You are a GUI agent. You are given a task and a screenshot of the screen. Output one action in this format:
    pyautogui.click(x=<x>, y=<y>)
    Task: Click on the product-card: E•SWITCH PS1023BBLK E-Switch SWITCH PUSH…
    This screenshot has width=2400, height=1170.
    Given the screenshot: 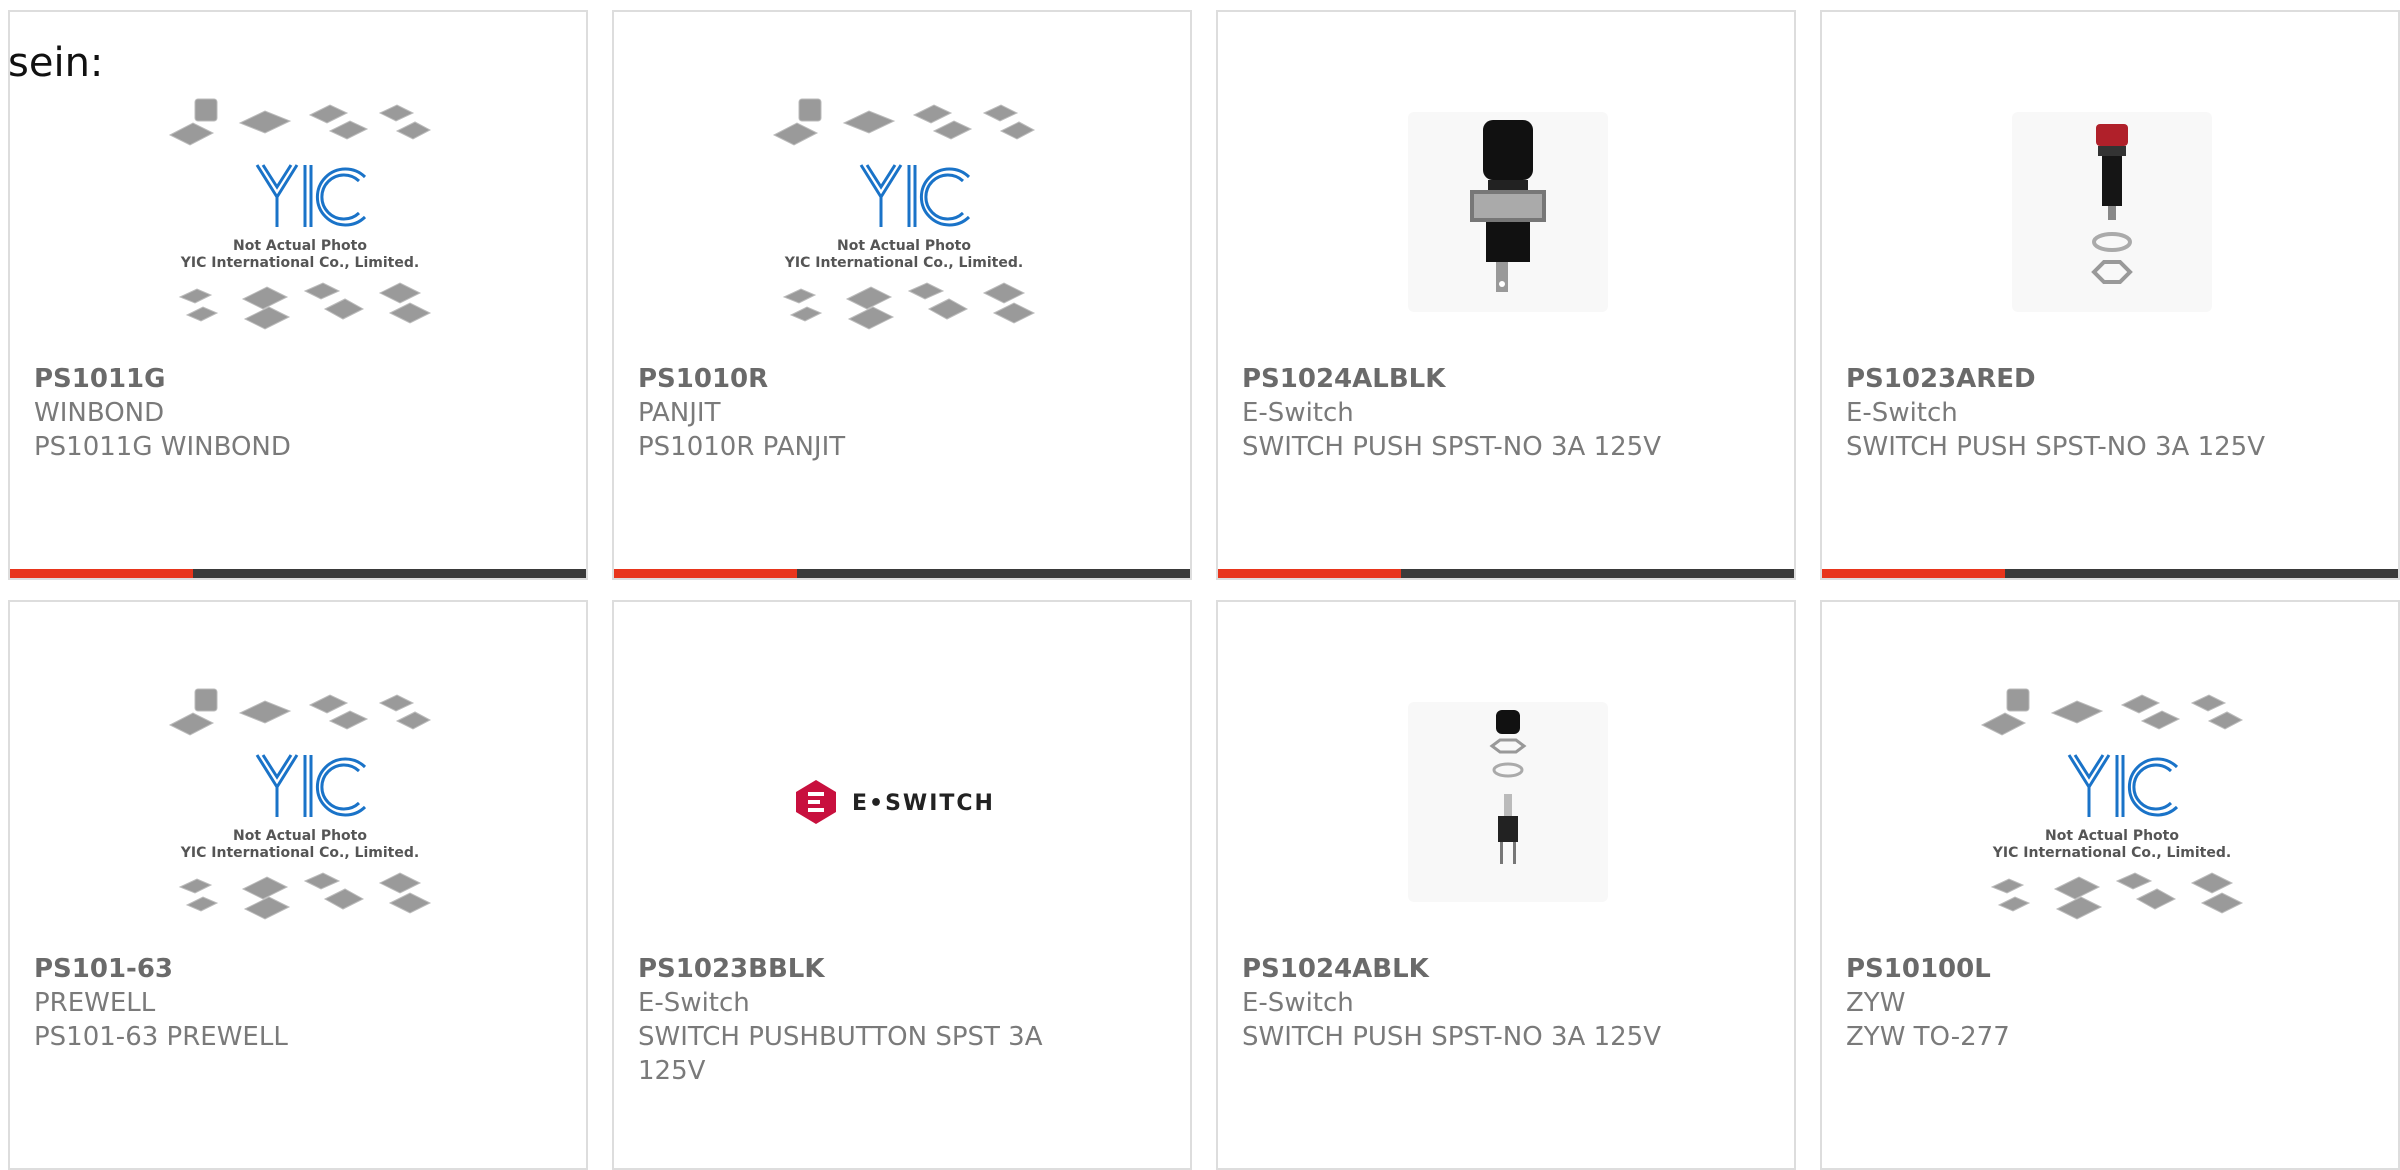 What is the action you would take?
    pyautogui.click(x=902, y=885)
    